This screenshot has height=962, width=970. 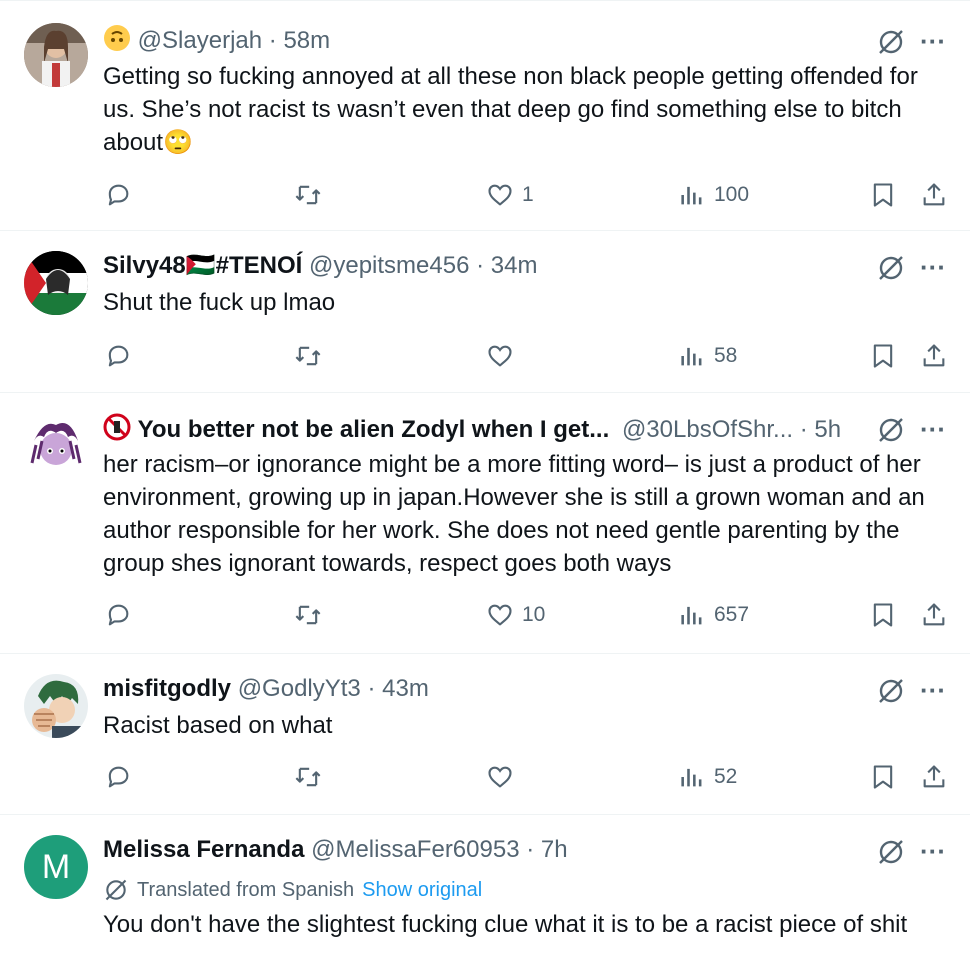 What do you see at coordinates (415, 849) in the screenshot?
I see `user-handle: @MelissaFer60953` at bounding box center [415, 849].